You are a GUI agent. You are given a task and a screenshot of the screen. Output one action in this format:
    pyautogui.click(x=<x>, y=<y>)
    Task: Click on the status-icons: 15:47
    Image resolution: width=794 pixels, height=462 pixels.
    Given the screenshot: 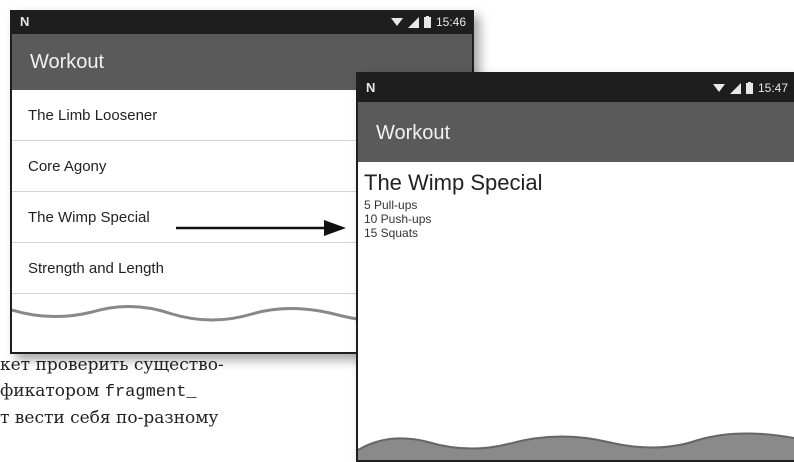 What is the action you would take?
    pyautogui.click(x=750, y=88)
    